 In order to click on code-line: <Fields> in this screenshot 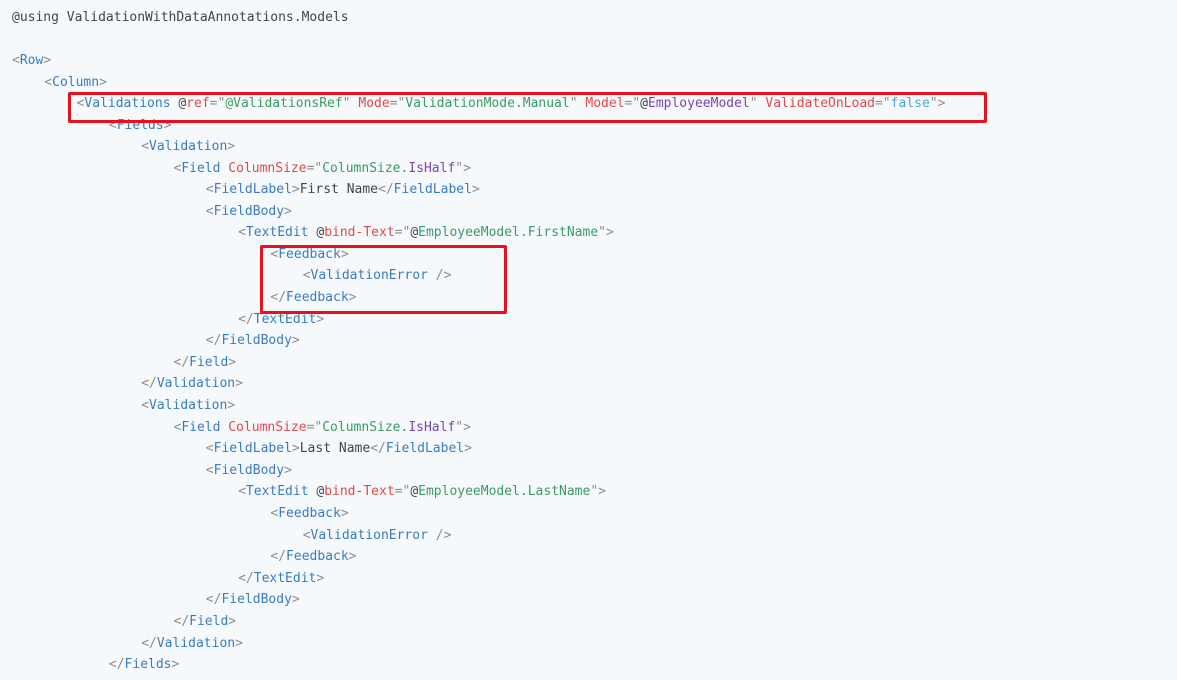, I will do `click(140, 126)`.